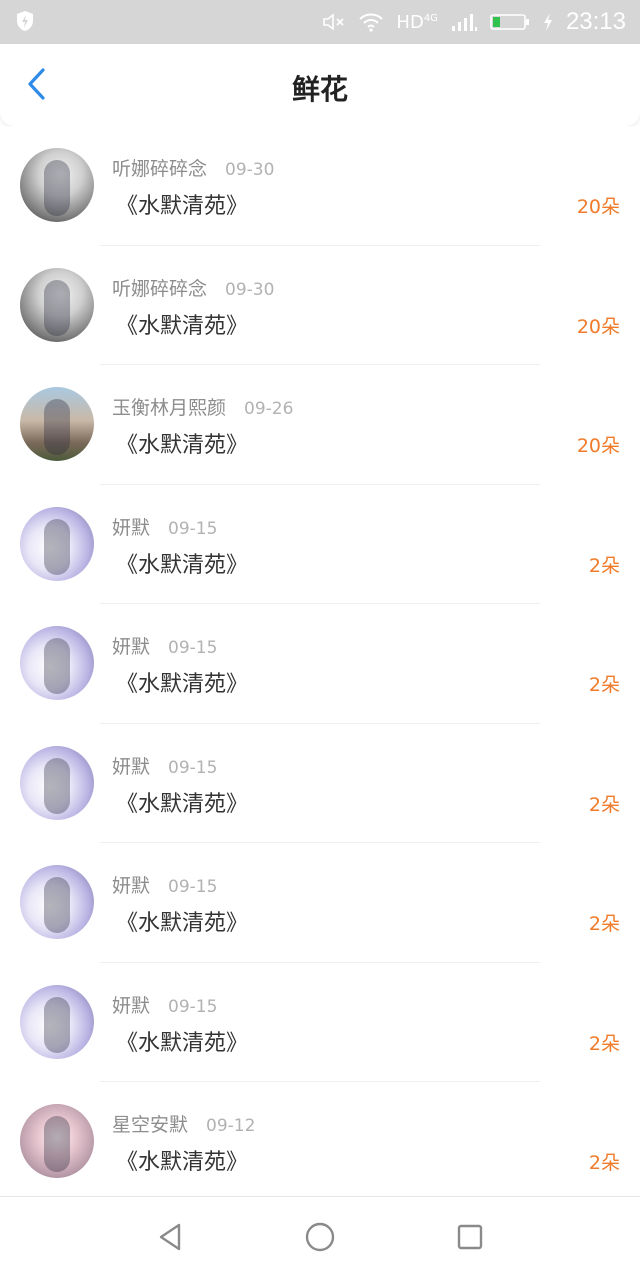  What do you see at coordinates (417, 22) in the screenshot?
I see `network-label: HD4G` at bounding box center [417, 22].